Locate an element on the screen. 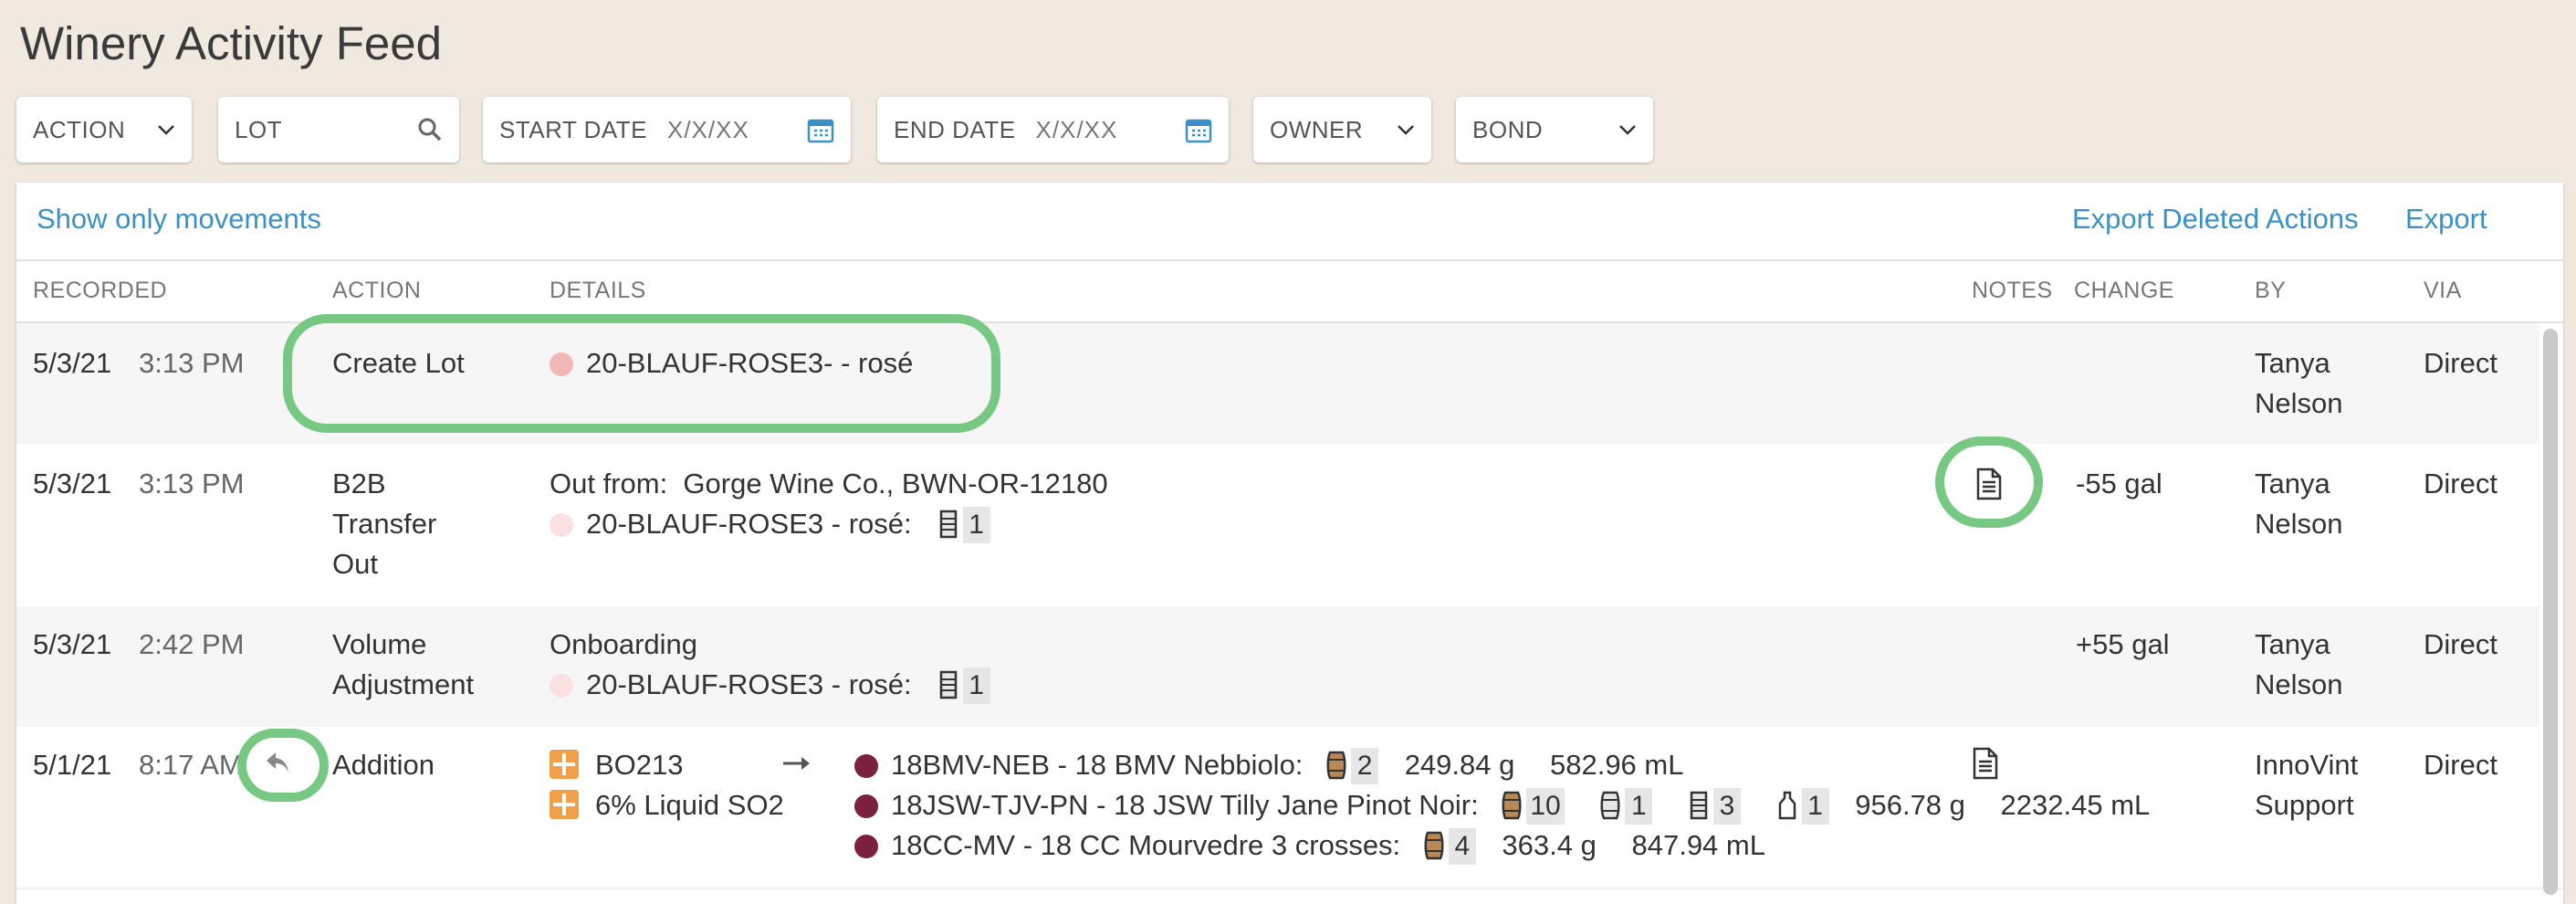 This screenshot has width=2576, height=904. page-title: Winery Activity Feed is located at coordinates (231, 43).